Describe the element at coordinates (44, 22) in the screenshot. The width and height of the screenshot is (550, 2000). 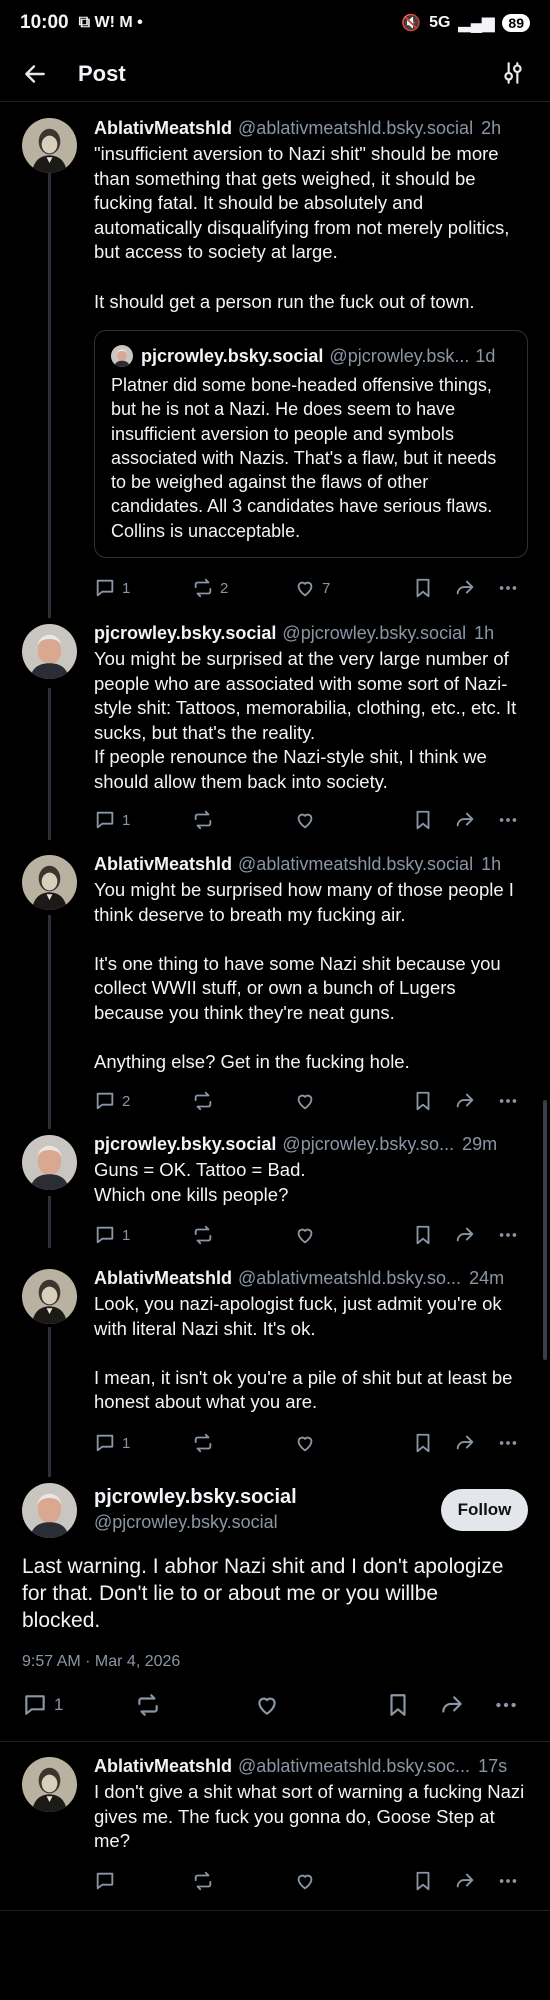
I see `clock: 10:00` at that location.